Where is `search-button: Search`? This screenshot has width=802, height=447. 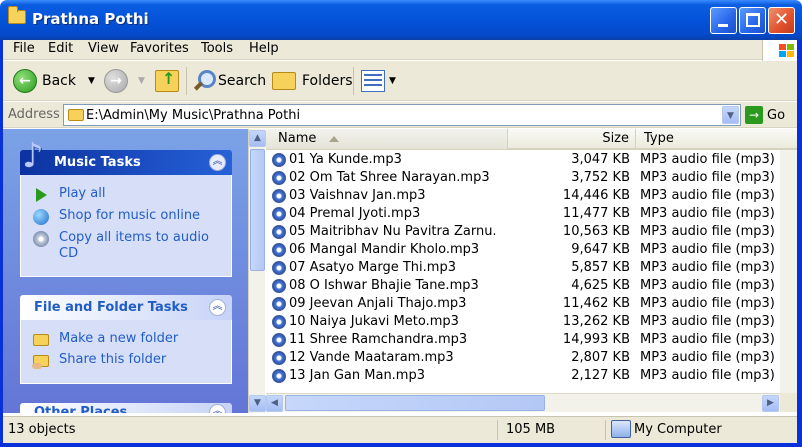 search-button: Search is located at coordinates (229, 81).